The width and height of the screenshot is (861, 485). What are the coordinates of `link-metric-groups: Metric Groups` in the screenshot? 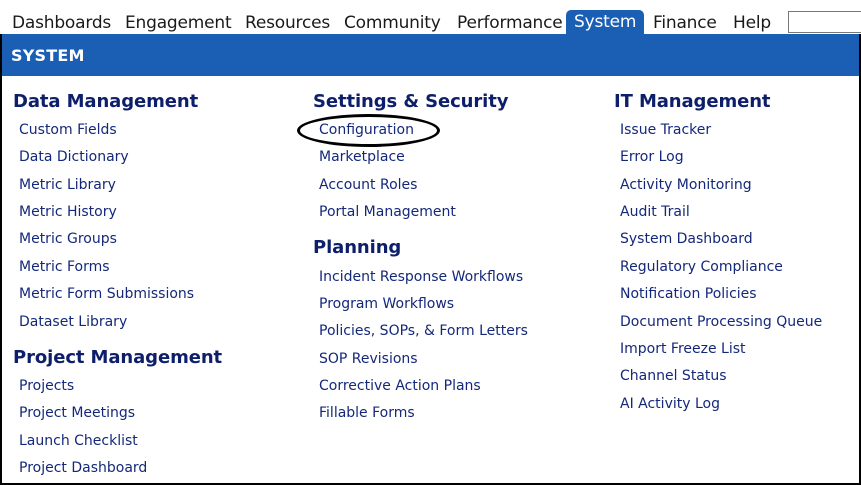 It's located at (68, 239).